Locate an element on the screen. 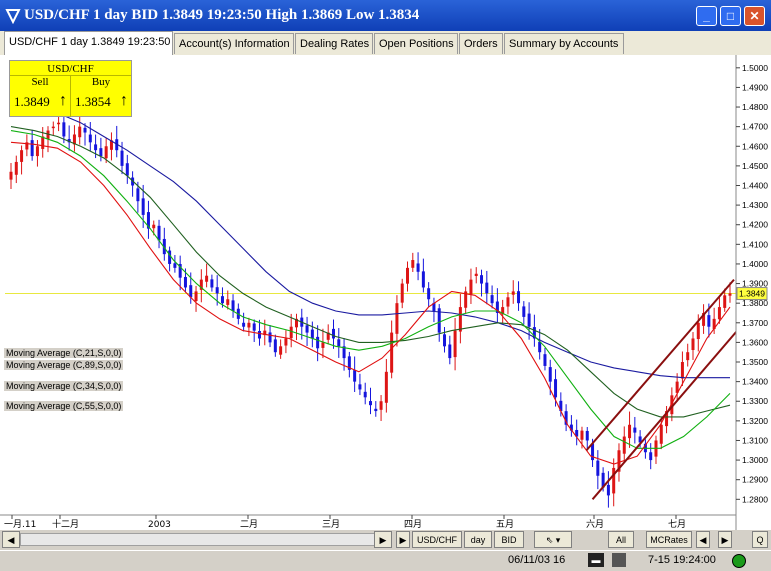  symbol-button: USD/CHF is located at coordinates (437, 539).